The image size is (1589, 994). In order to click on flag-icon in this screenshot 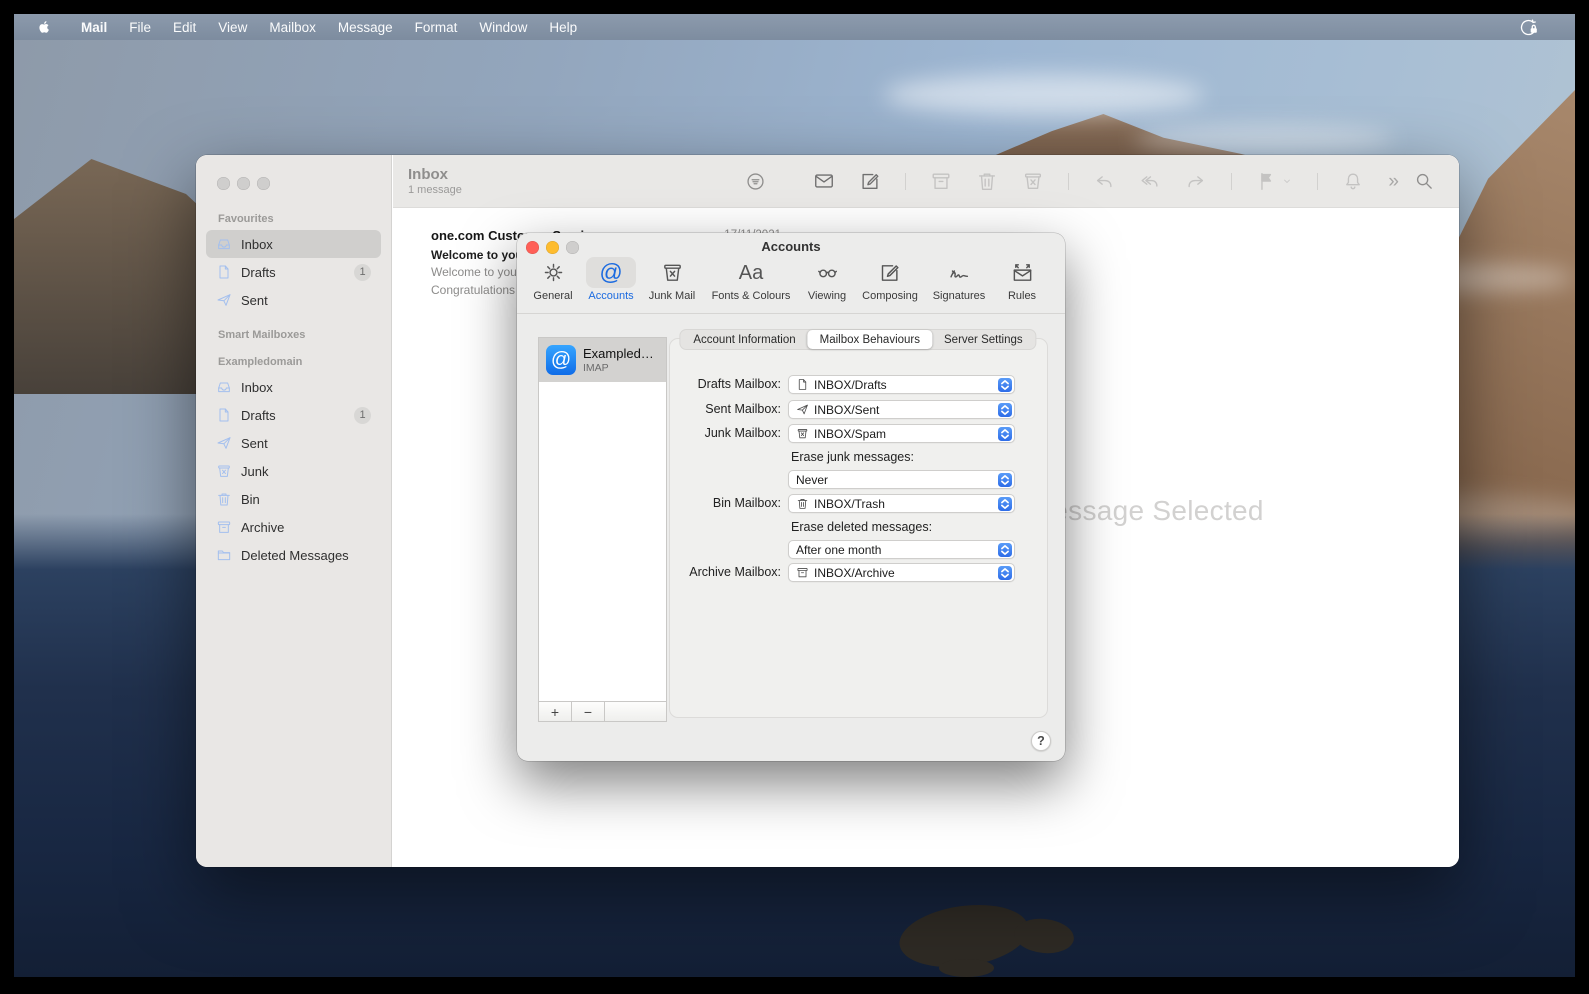, I will do `click(1267, 181)`.